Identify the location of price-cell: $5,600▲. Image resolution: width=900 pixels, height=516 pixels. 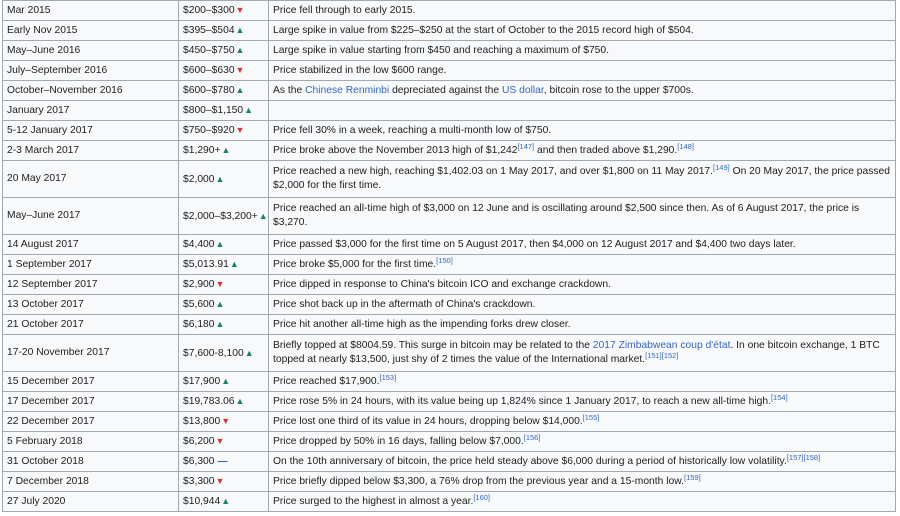
(223, 304).